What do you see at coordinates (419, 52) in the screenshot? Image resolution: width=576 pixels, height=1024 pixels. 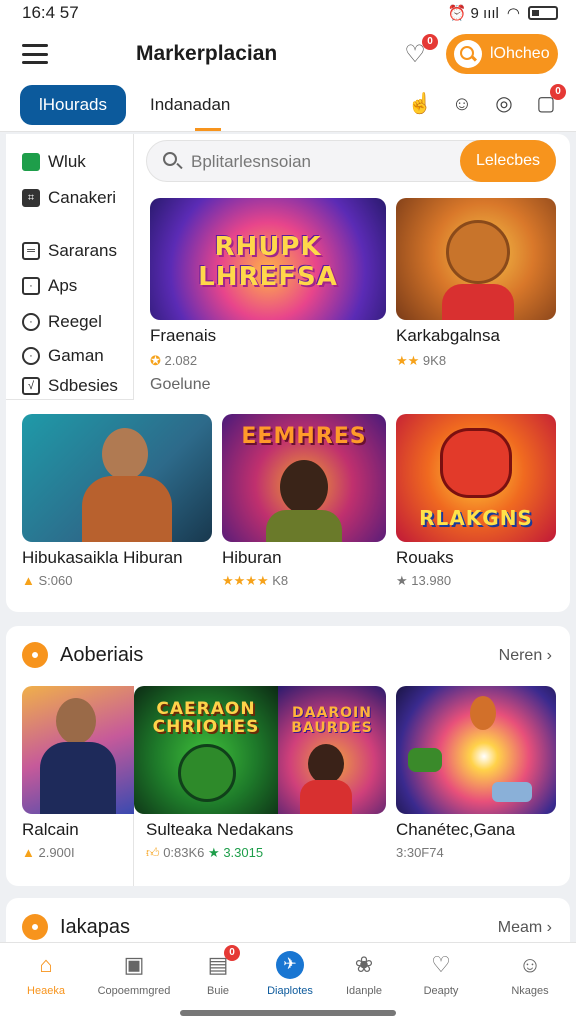 I see `favorites-button: ♡ 0` at bounding box center [419, 52].